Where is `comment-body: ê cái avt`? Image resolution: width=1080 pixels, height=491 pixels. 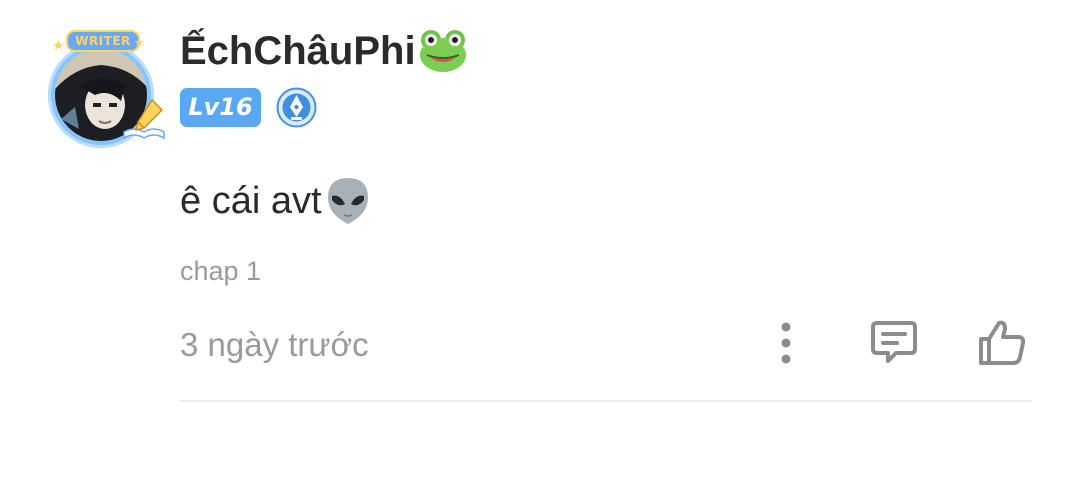
comment-body: ê cái avt is located at coordinates (276, 201).